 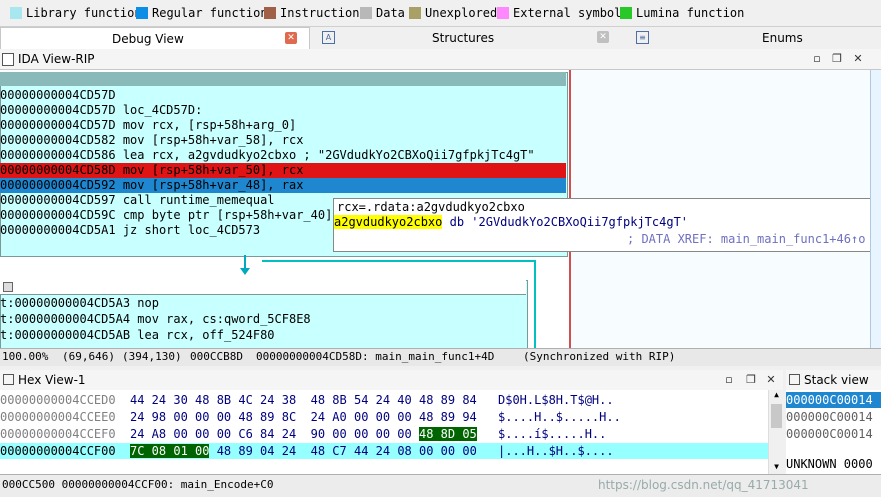 What do you see at coordinates (58, 95) in the screenshot?
I see `code-line: 00000000004CD57D` at bounding box center [58, 95].